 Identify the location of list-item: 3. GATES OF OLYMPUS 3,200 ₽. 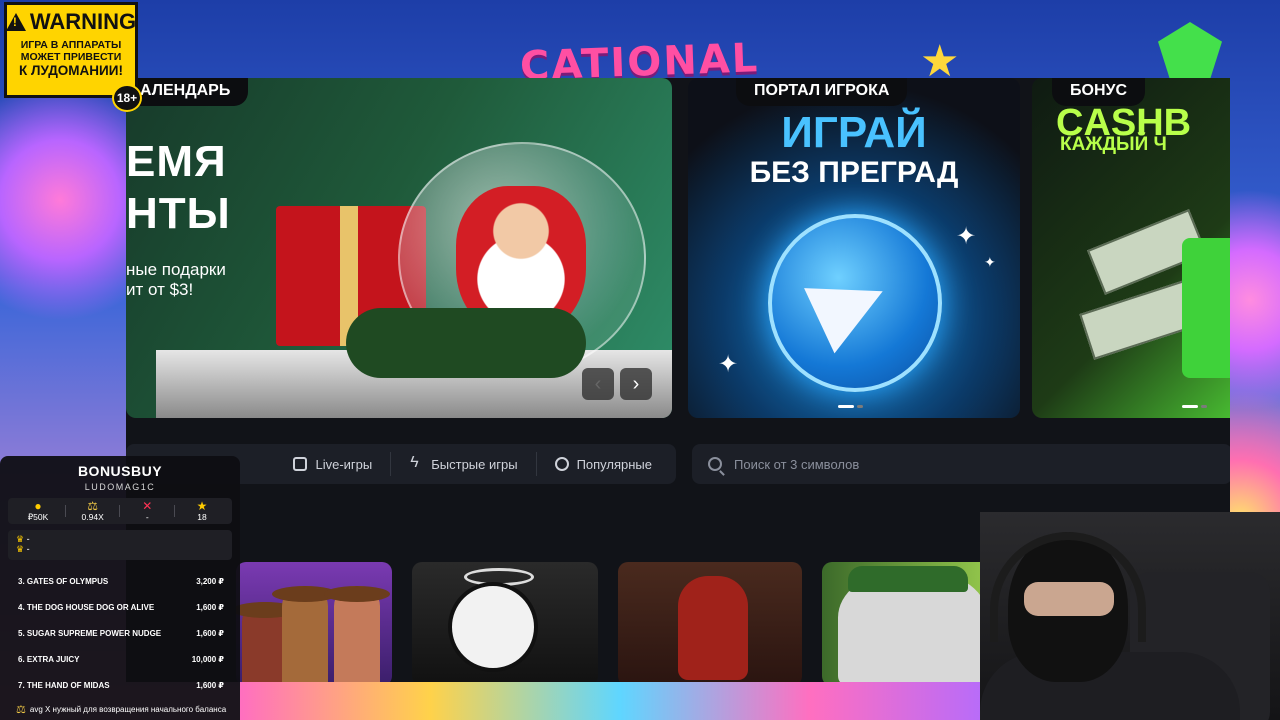
(121, 581).